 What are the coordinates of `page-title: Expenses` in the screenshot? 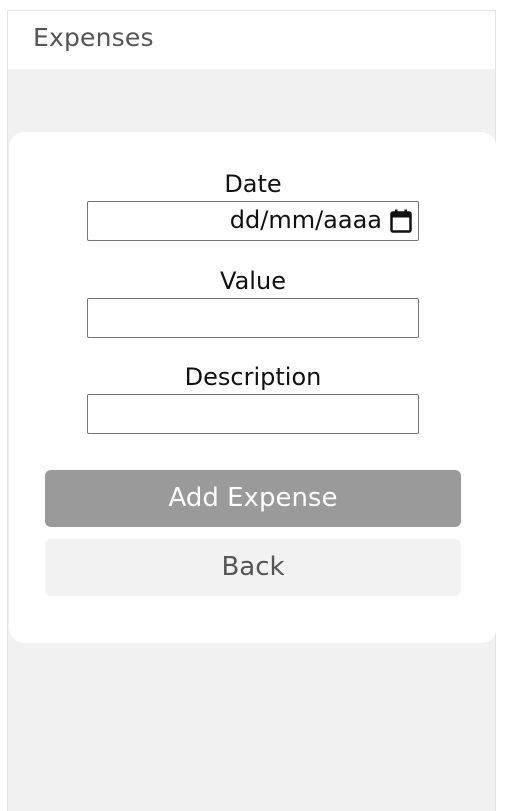 It's located at (93, 37).